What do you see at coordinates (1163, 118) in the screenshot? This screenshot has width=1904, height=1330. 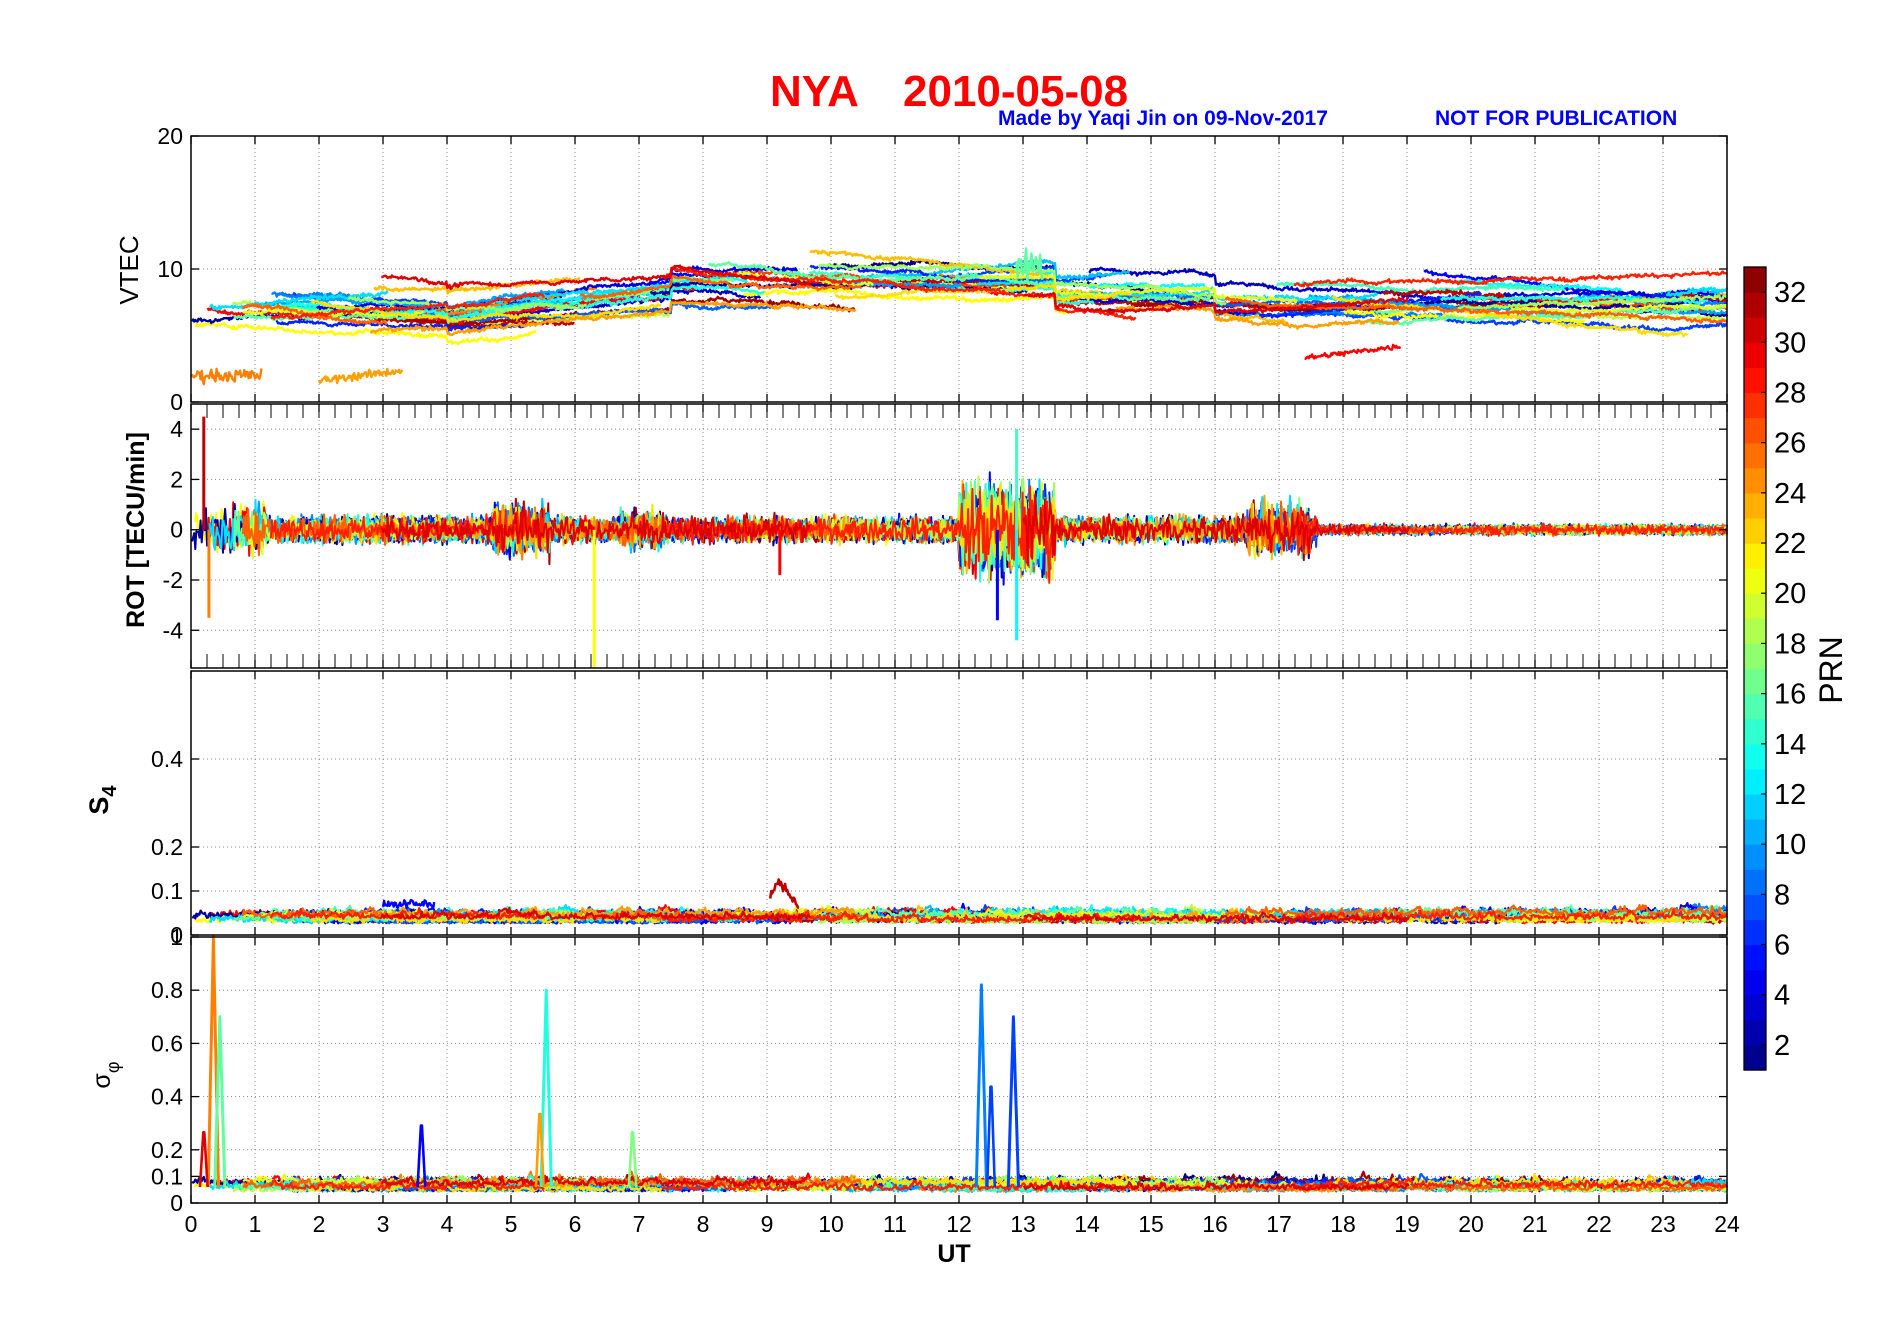 I see `credit-text: Made by Yaqi Jin on 09-Nov-2017` at bounding box center [1163, 118].